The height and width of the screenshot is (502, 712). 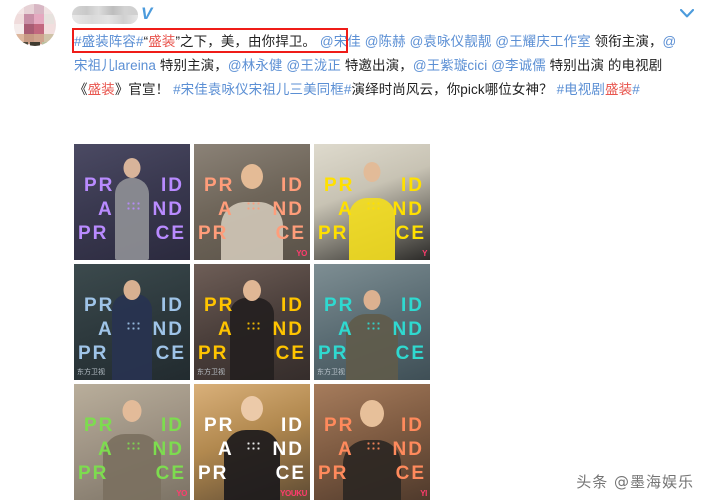 I want to click on avatar, so click(x=35, y=25).